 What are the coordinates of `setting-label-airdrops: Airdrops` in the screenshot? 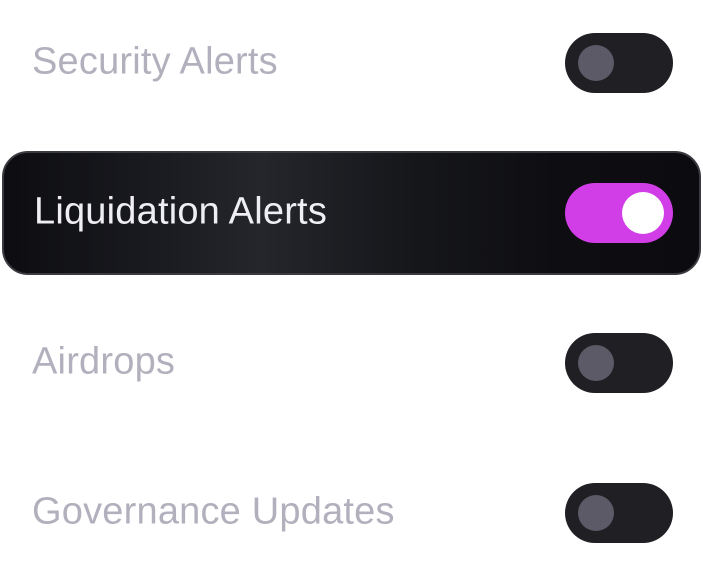 It's located at (104, 361).